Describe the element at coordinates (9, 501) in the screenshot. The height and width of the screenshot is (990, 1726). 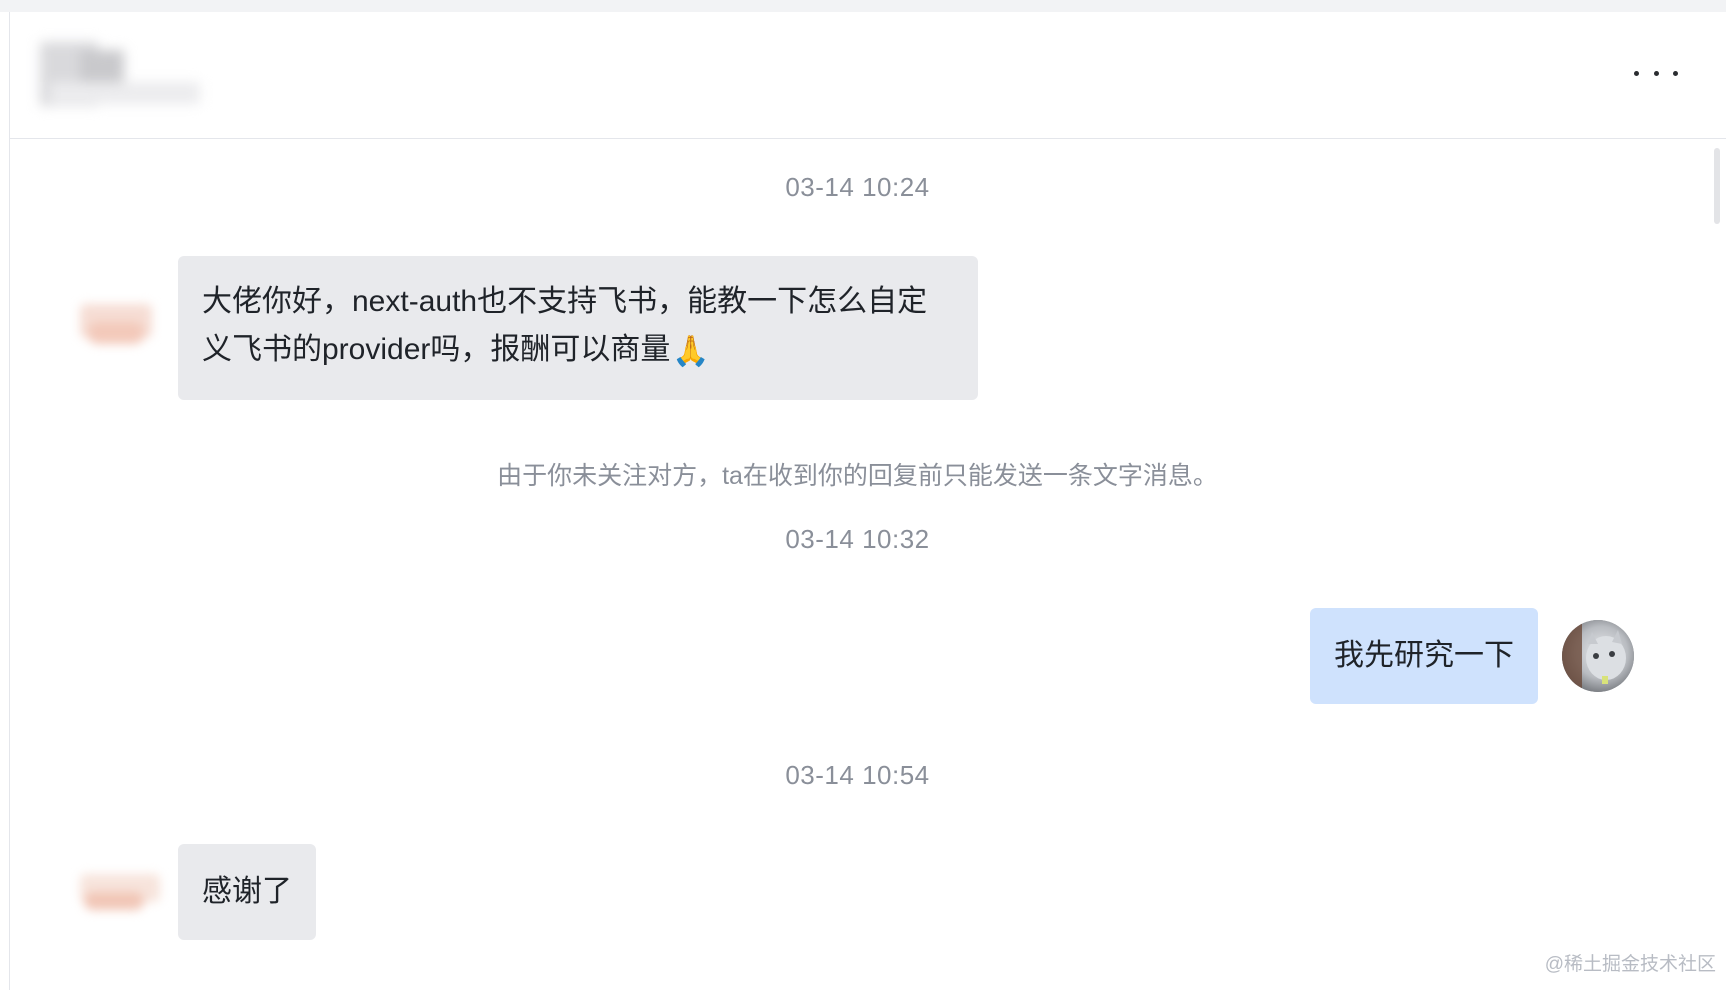
I see `left-divider` at that location.